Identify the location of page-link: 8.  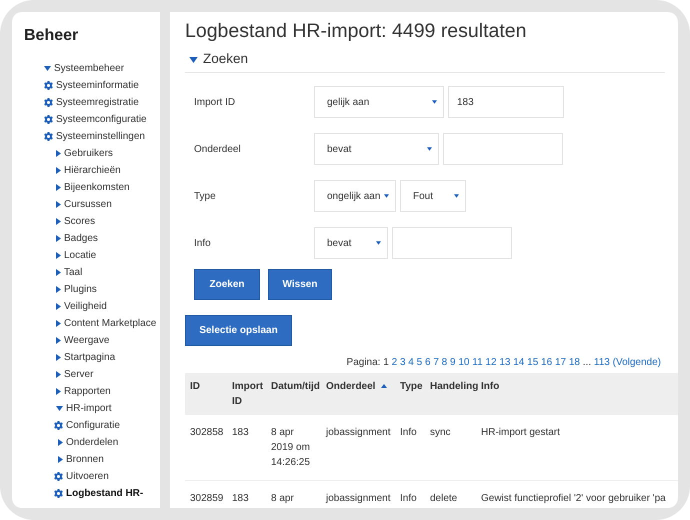
(445, 362).